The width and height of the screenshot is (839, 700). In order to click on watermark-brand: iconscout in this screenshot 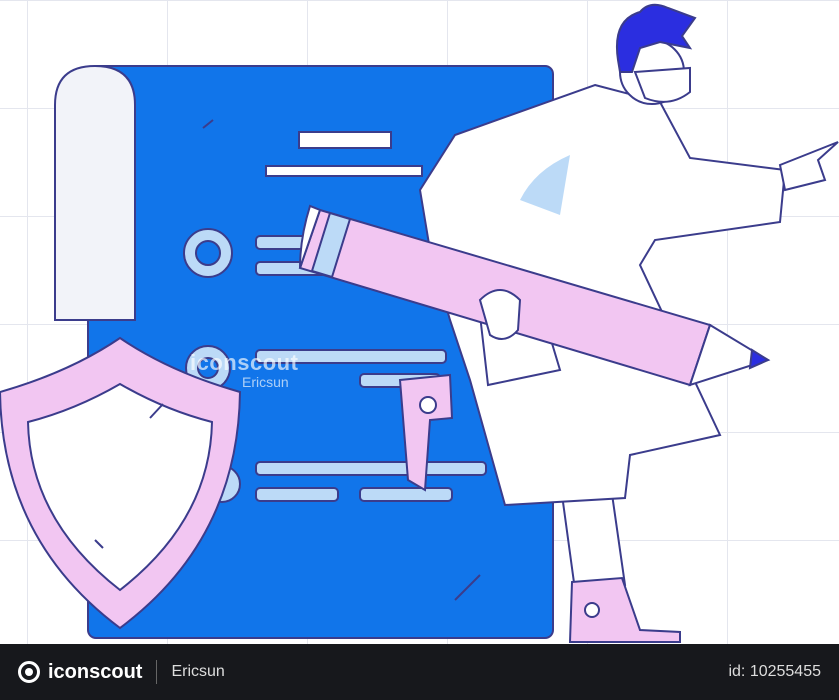, I will do `click(244, 362)`.